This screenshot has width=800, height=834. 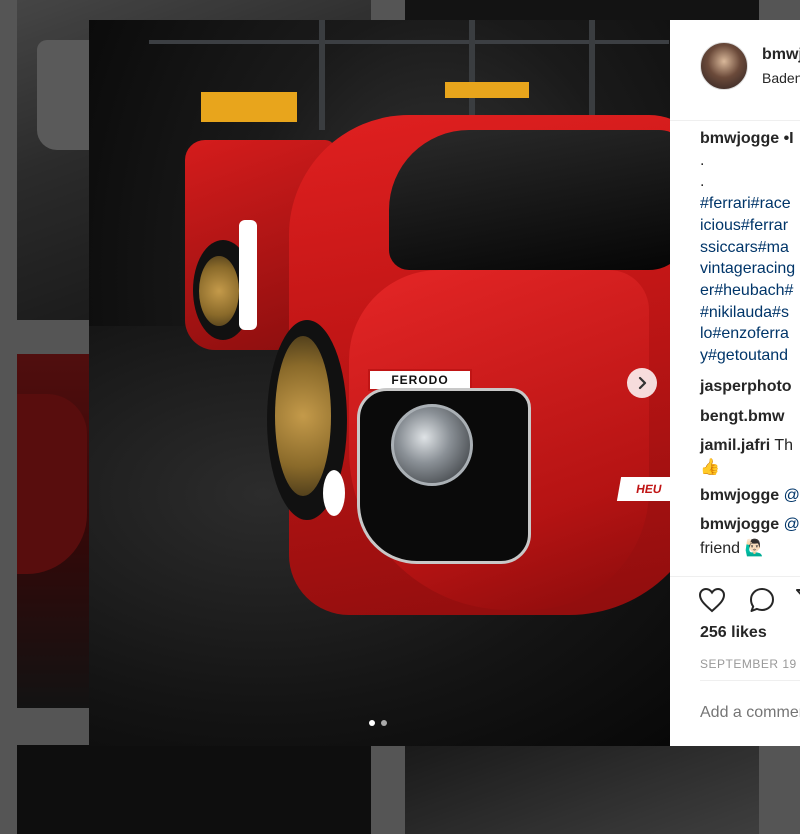 I want to click on hashtag-line: y#getoutand, so click(x=750, y=356).